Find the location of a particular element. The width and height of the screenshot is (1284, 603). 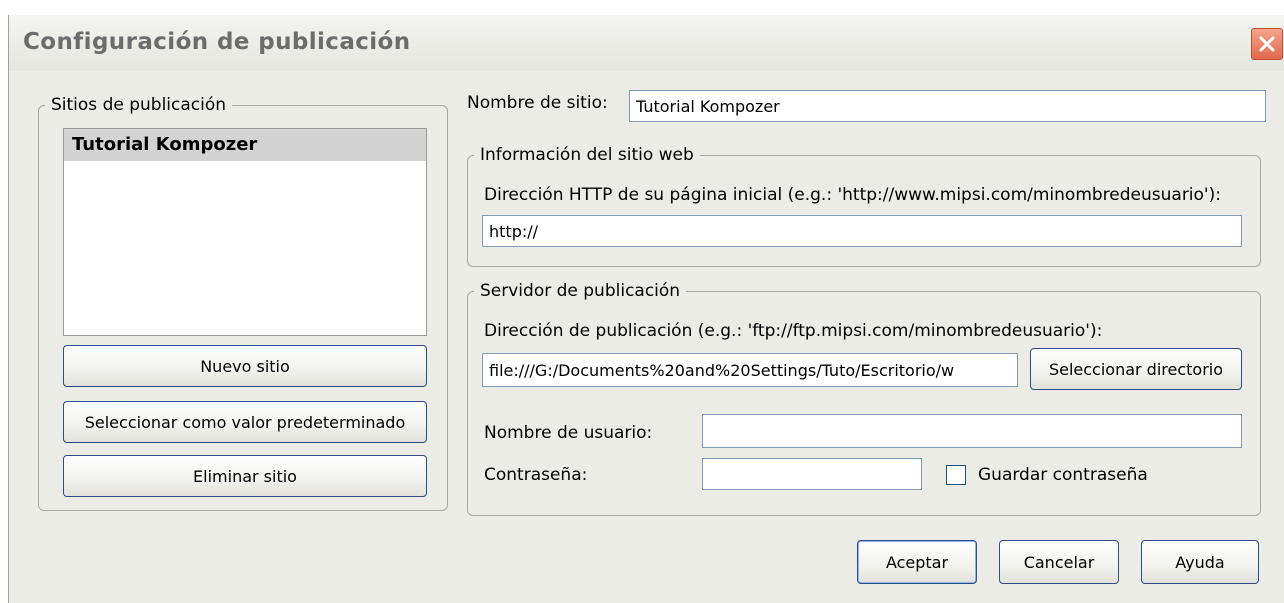

set-default-button: Seleccionar como valor predeterminado is located at coordinates (245, 422).